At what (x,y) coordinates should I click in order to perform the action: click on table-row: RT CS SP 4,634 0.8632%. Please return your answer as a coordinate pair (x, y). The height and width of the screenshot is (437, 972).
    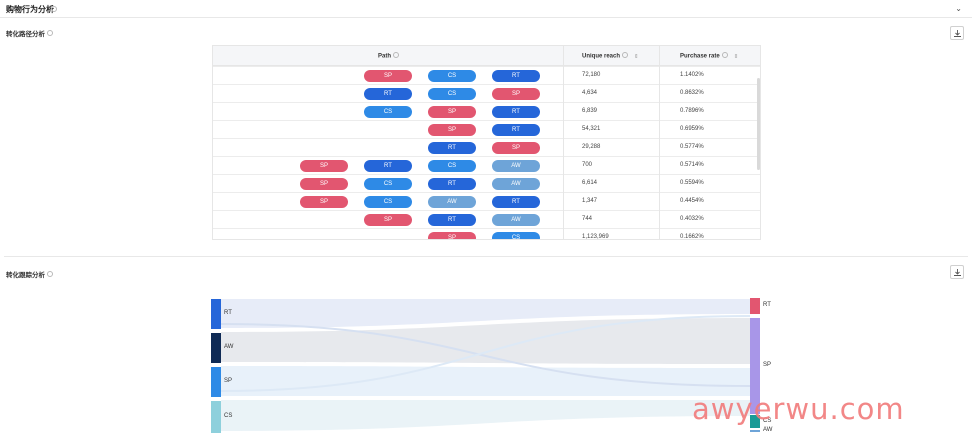
    Looking at the image, I should click on (486, 94).